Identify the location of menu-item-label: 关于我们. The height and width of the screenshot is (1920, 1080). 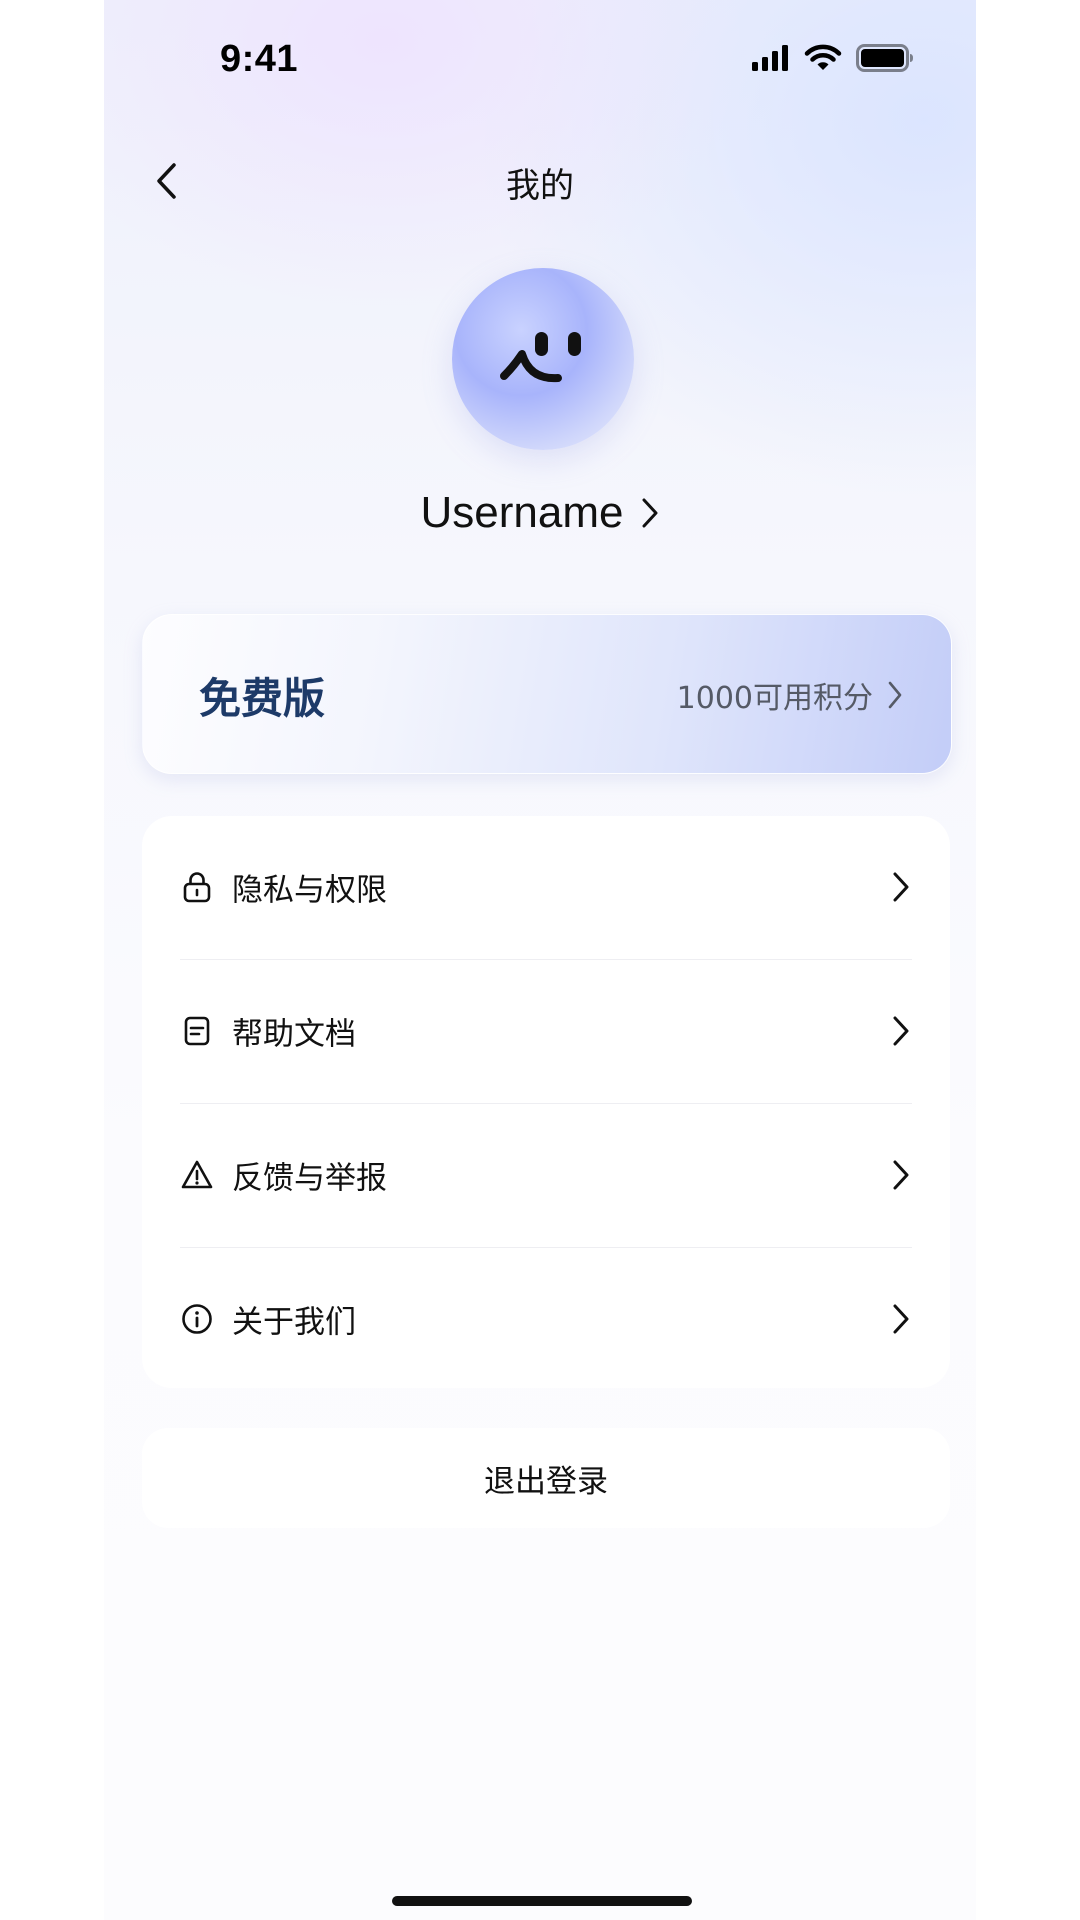
(294, 1322).